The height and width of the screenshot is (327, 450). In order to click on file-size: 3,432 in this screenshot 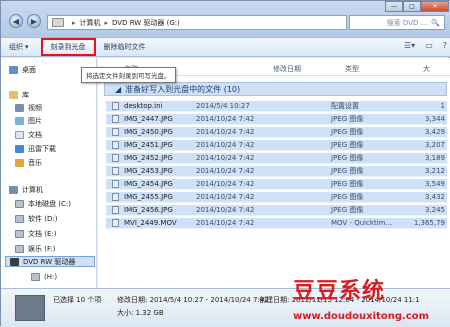, I will do `click(434, 197)`.